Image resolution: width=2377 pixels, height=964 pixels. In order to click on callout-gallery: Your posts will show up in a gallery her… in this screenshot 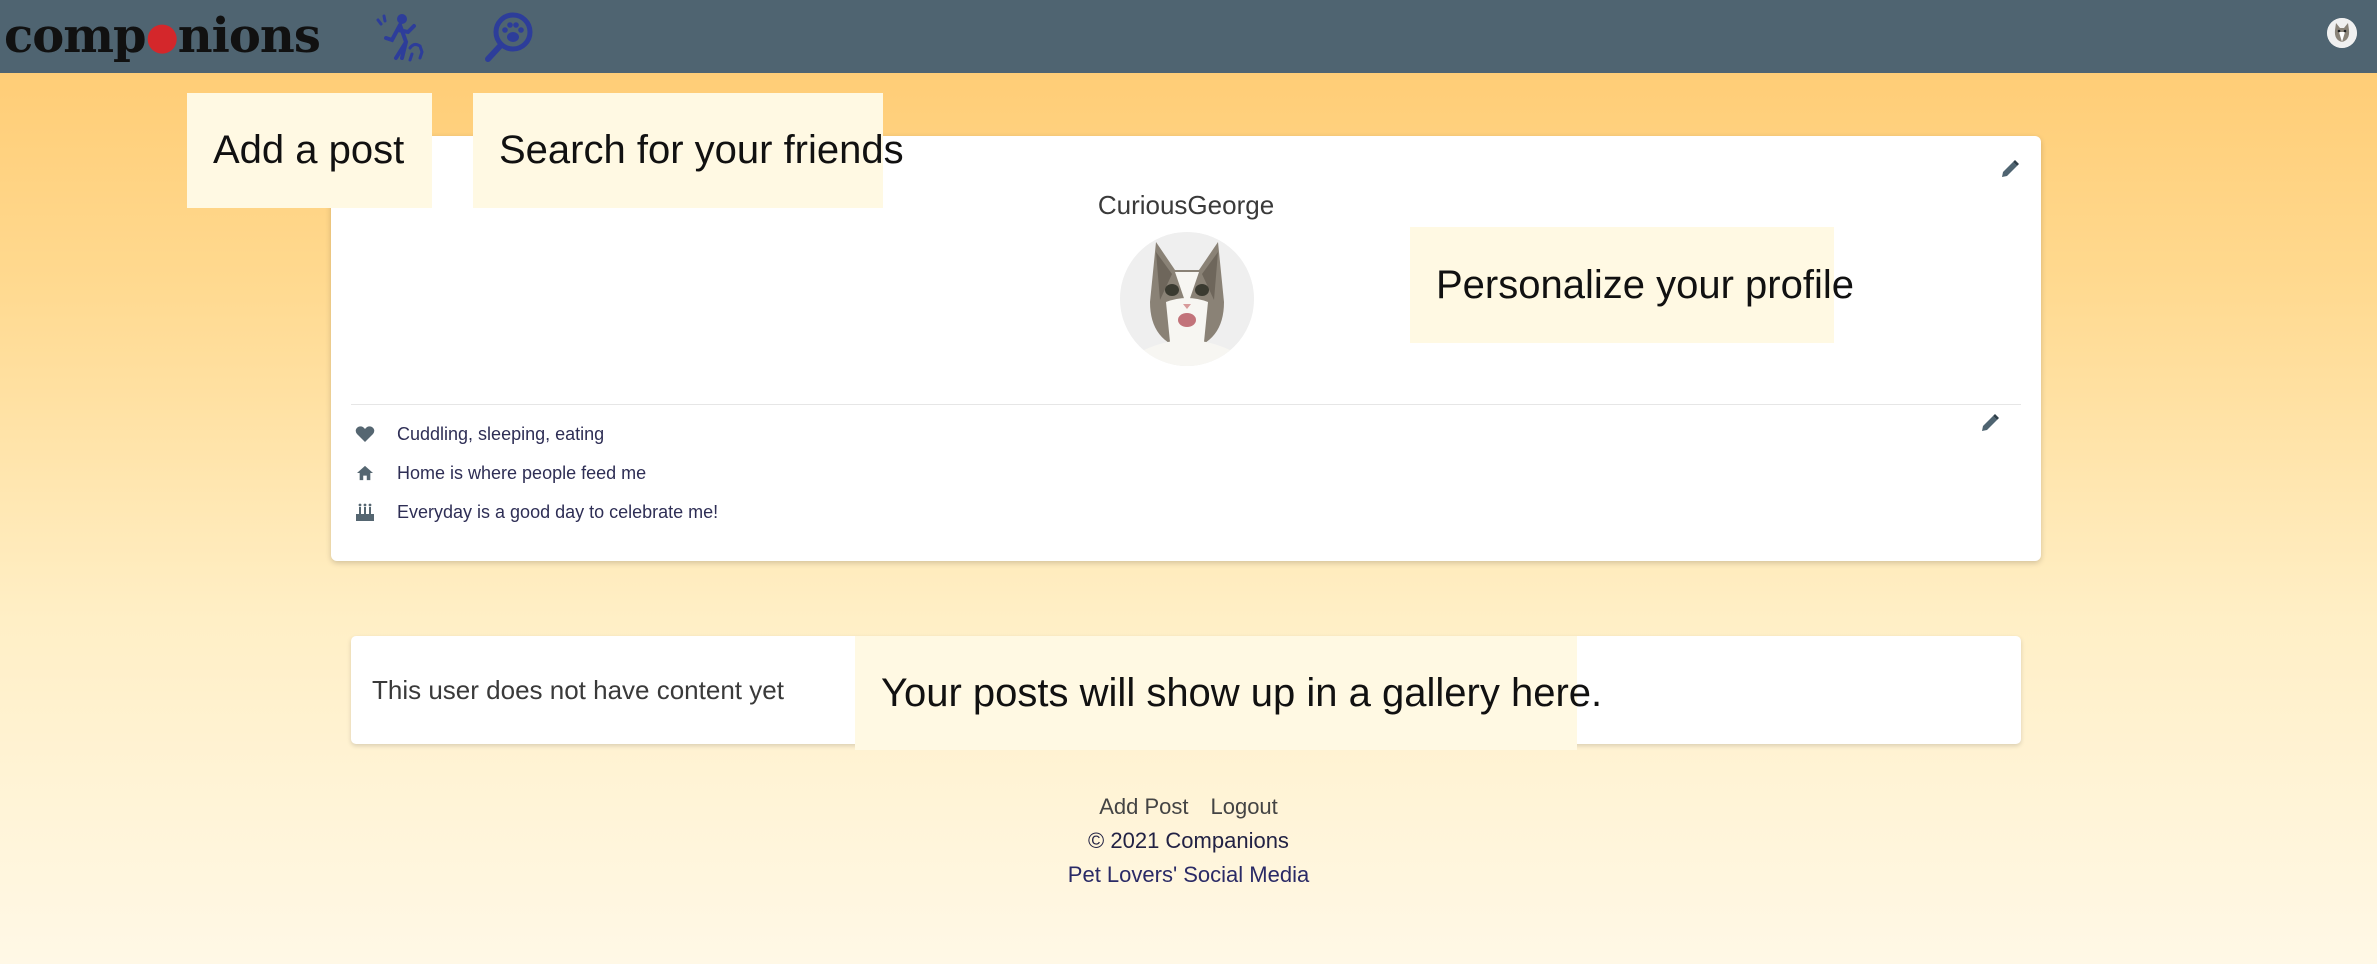, I will do `click(1228, 693)`.